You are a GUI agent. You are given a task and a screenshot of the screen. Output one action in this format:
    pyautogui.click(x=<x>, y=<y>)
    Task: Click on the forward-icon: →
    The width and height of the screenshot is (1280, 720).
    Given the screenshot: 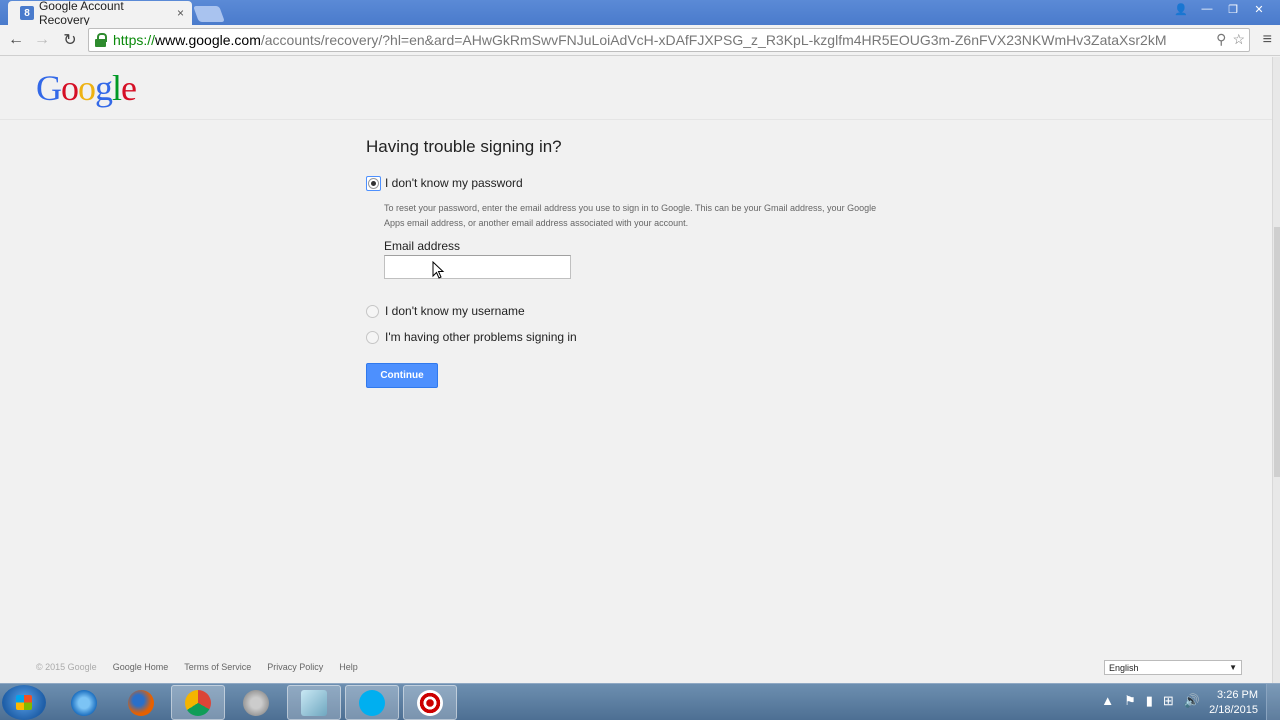 What is the action you would take?
    pyautogui.click(x=42, y=40)
    